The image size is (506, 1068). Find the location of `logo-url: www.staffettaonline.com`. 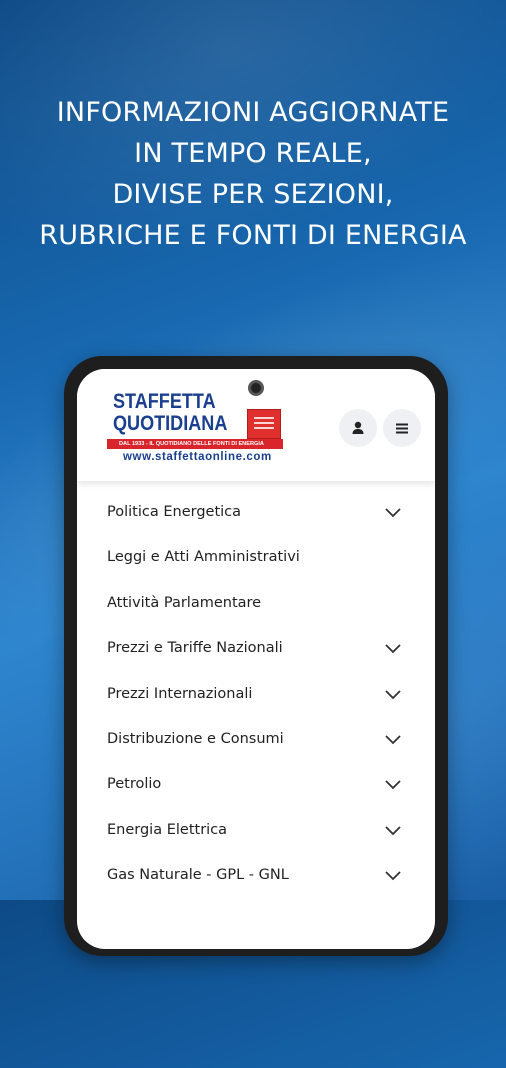

logo-url: www.staffettaonline.com is located at coordinates (197, 457).